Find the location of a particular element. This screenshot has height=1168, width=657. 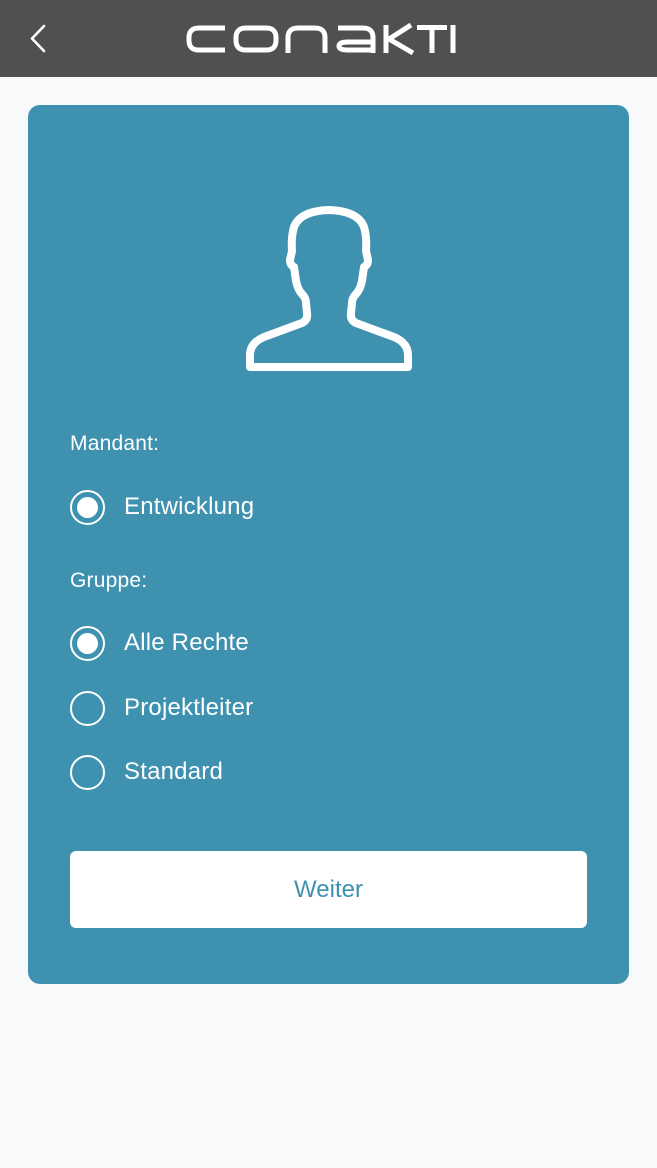

gruppe-label: Gruppe: is located at coordinates (109, 580).